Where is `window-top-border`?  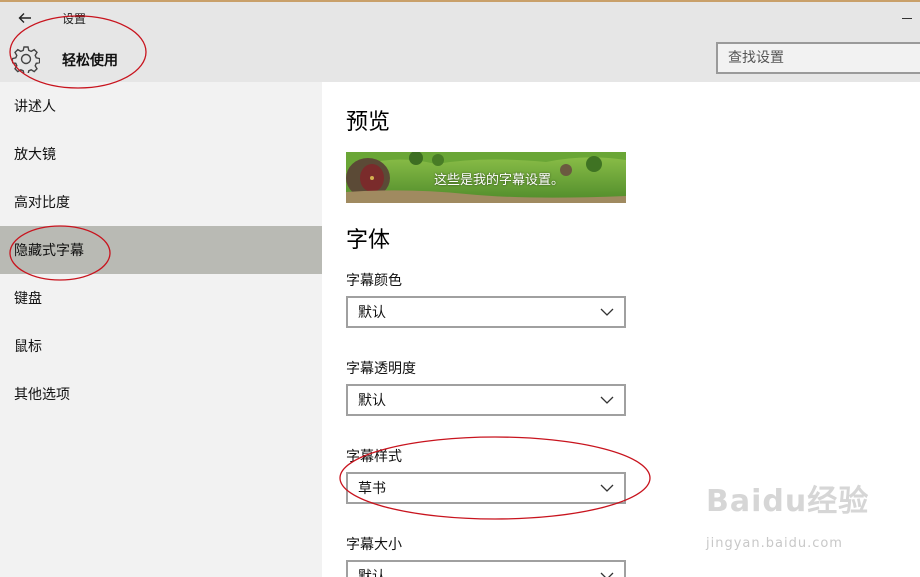 window-top-border is located at coordinates (460, 1).